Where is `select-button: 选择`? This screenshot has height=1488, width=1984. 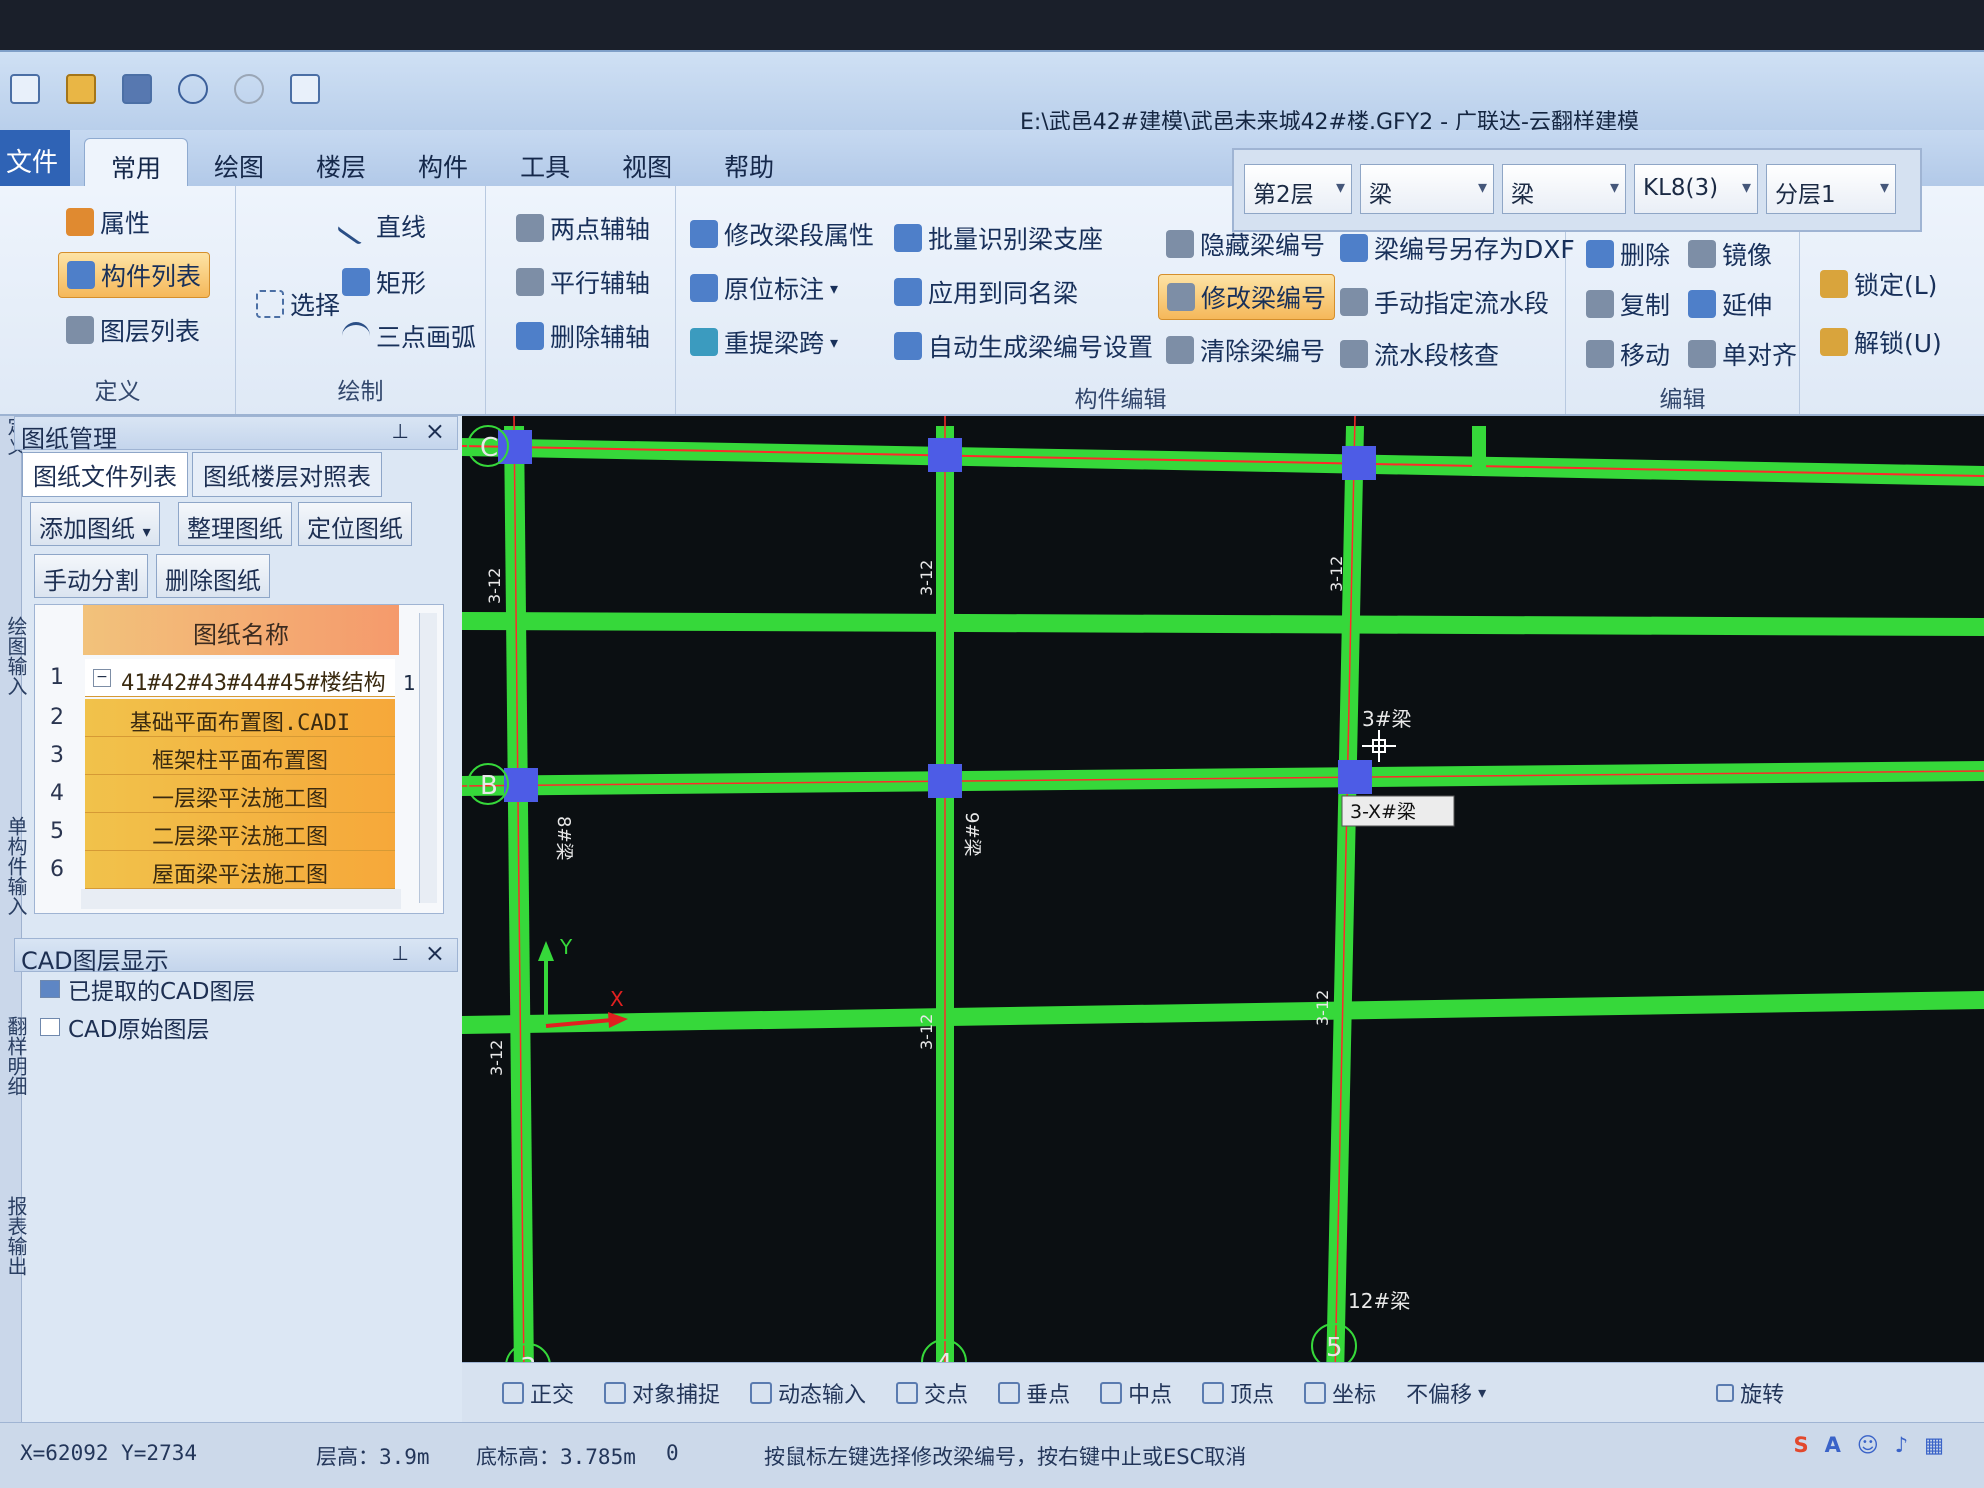
select-button: 选择 is located at coordinates (298, 304).